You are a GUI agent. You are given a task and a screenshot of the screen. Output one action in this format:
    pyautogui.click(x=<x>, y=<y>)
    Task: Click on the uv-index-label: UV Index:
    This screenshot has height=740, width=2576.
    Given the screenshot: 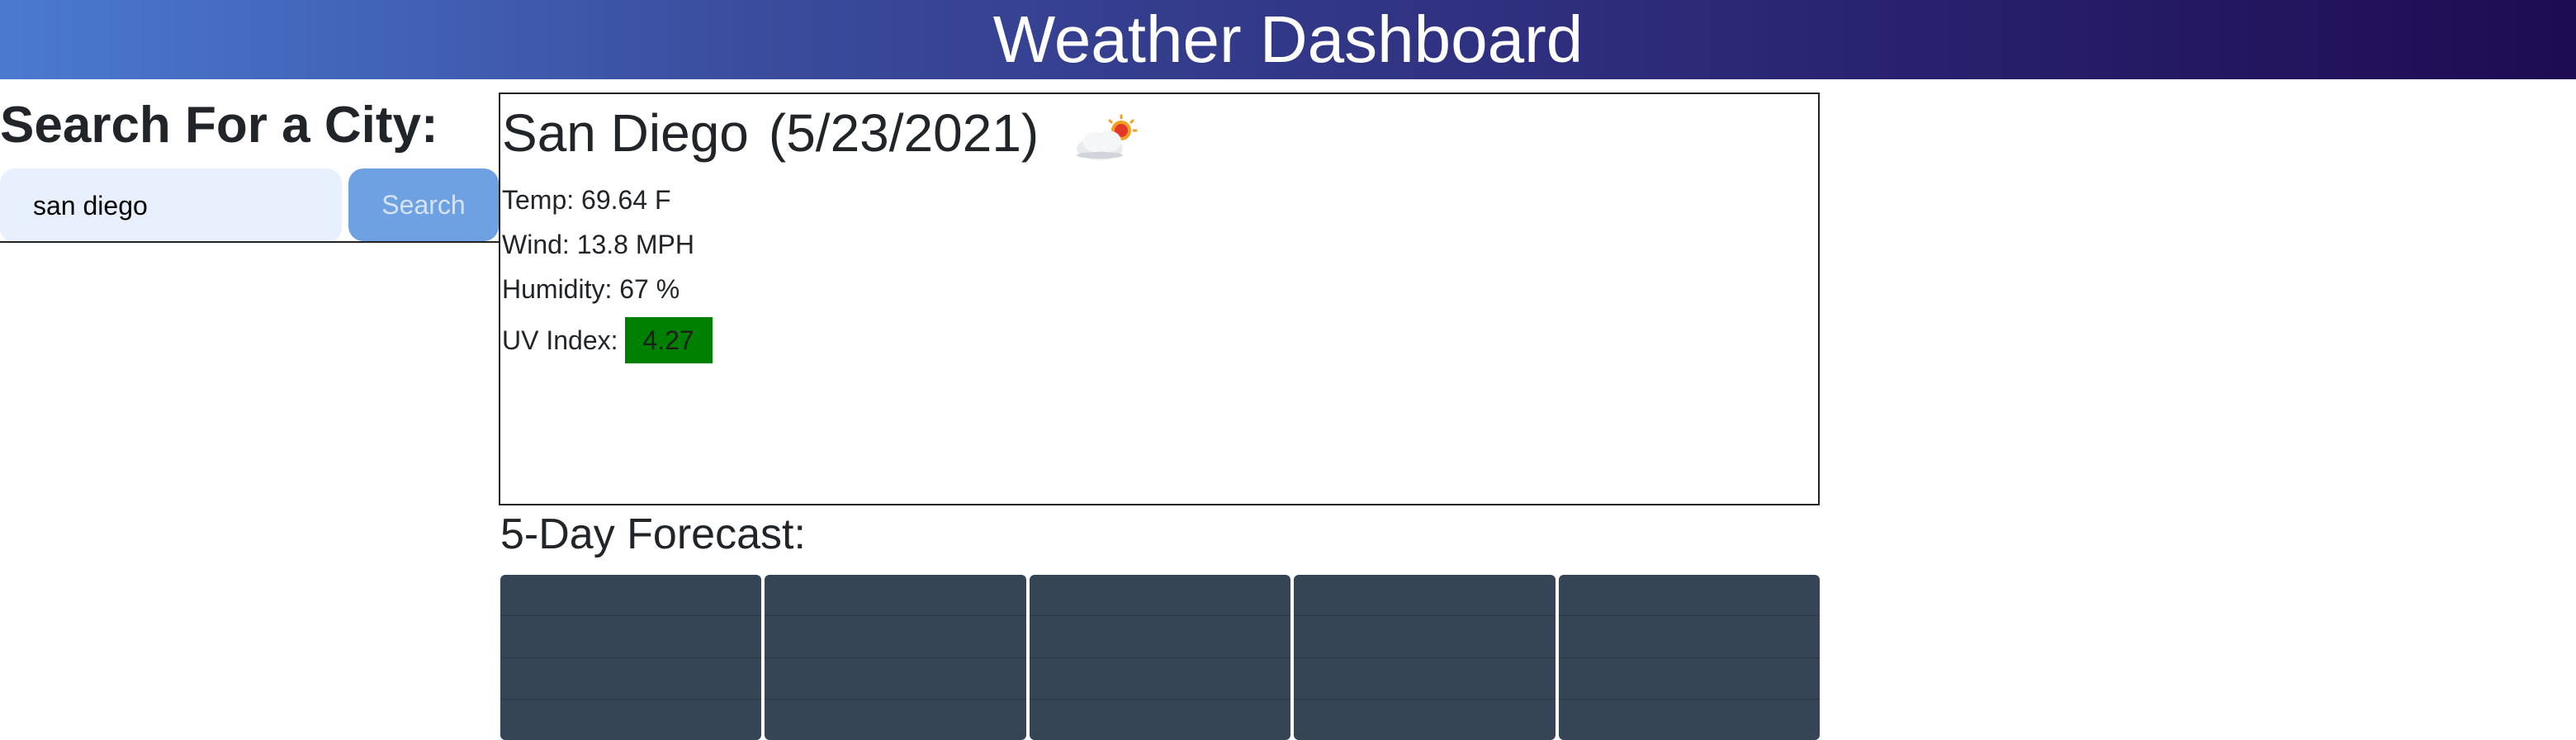 What is the action you would take?
    pyautogui.click(x=560, y=340)
    